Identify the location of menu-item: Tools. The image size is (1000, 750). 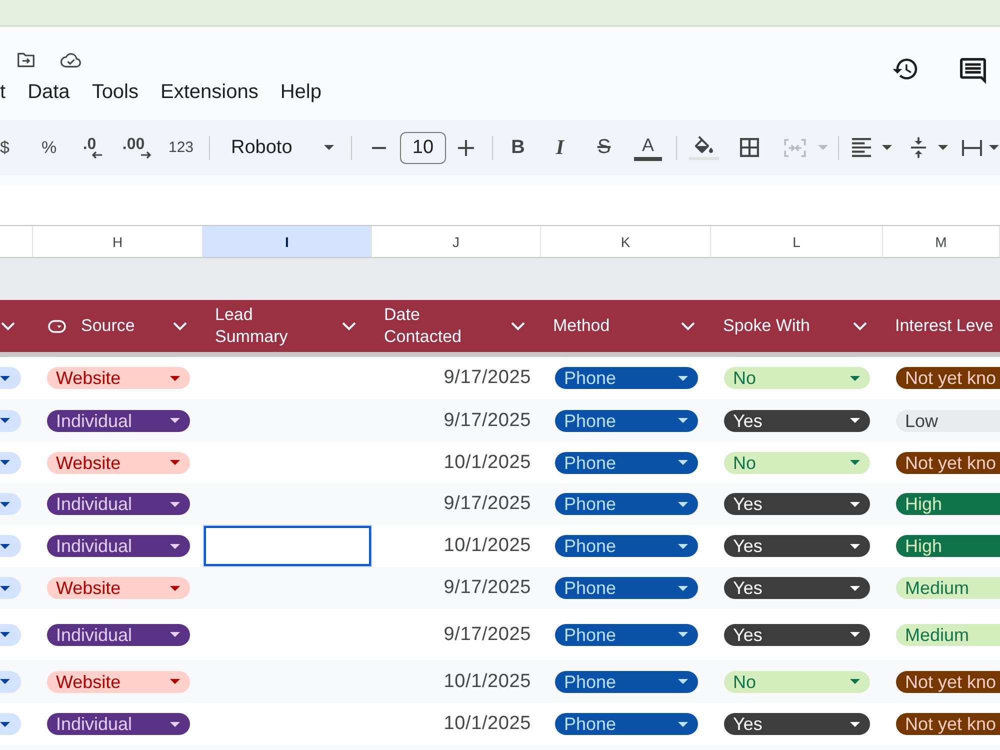
(115, 92).